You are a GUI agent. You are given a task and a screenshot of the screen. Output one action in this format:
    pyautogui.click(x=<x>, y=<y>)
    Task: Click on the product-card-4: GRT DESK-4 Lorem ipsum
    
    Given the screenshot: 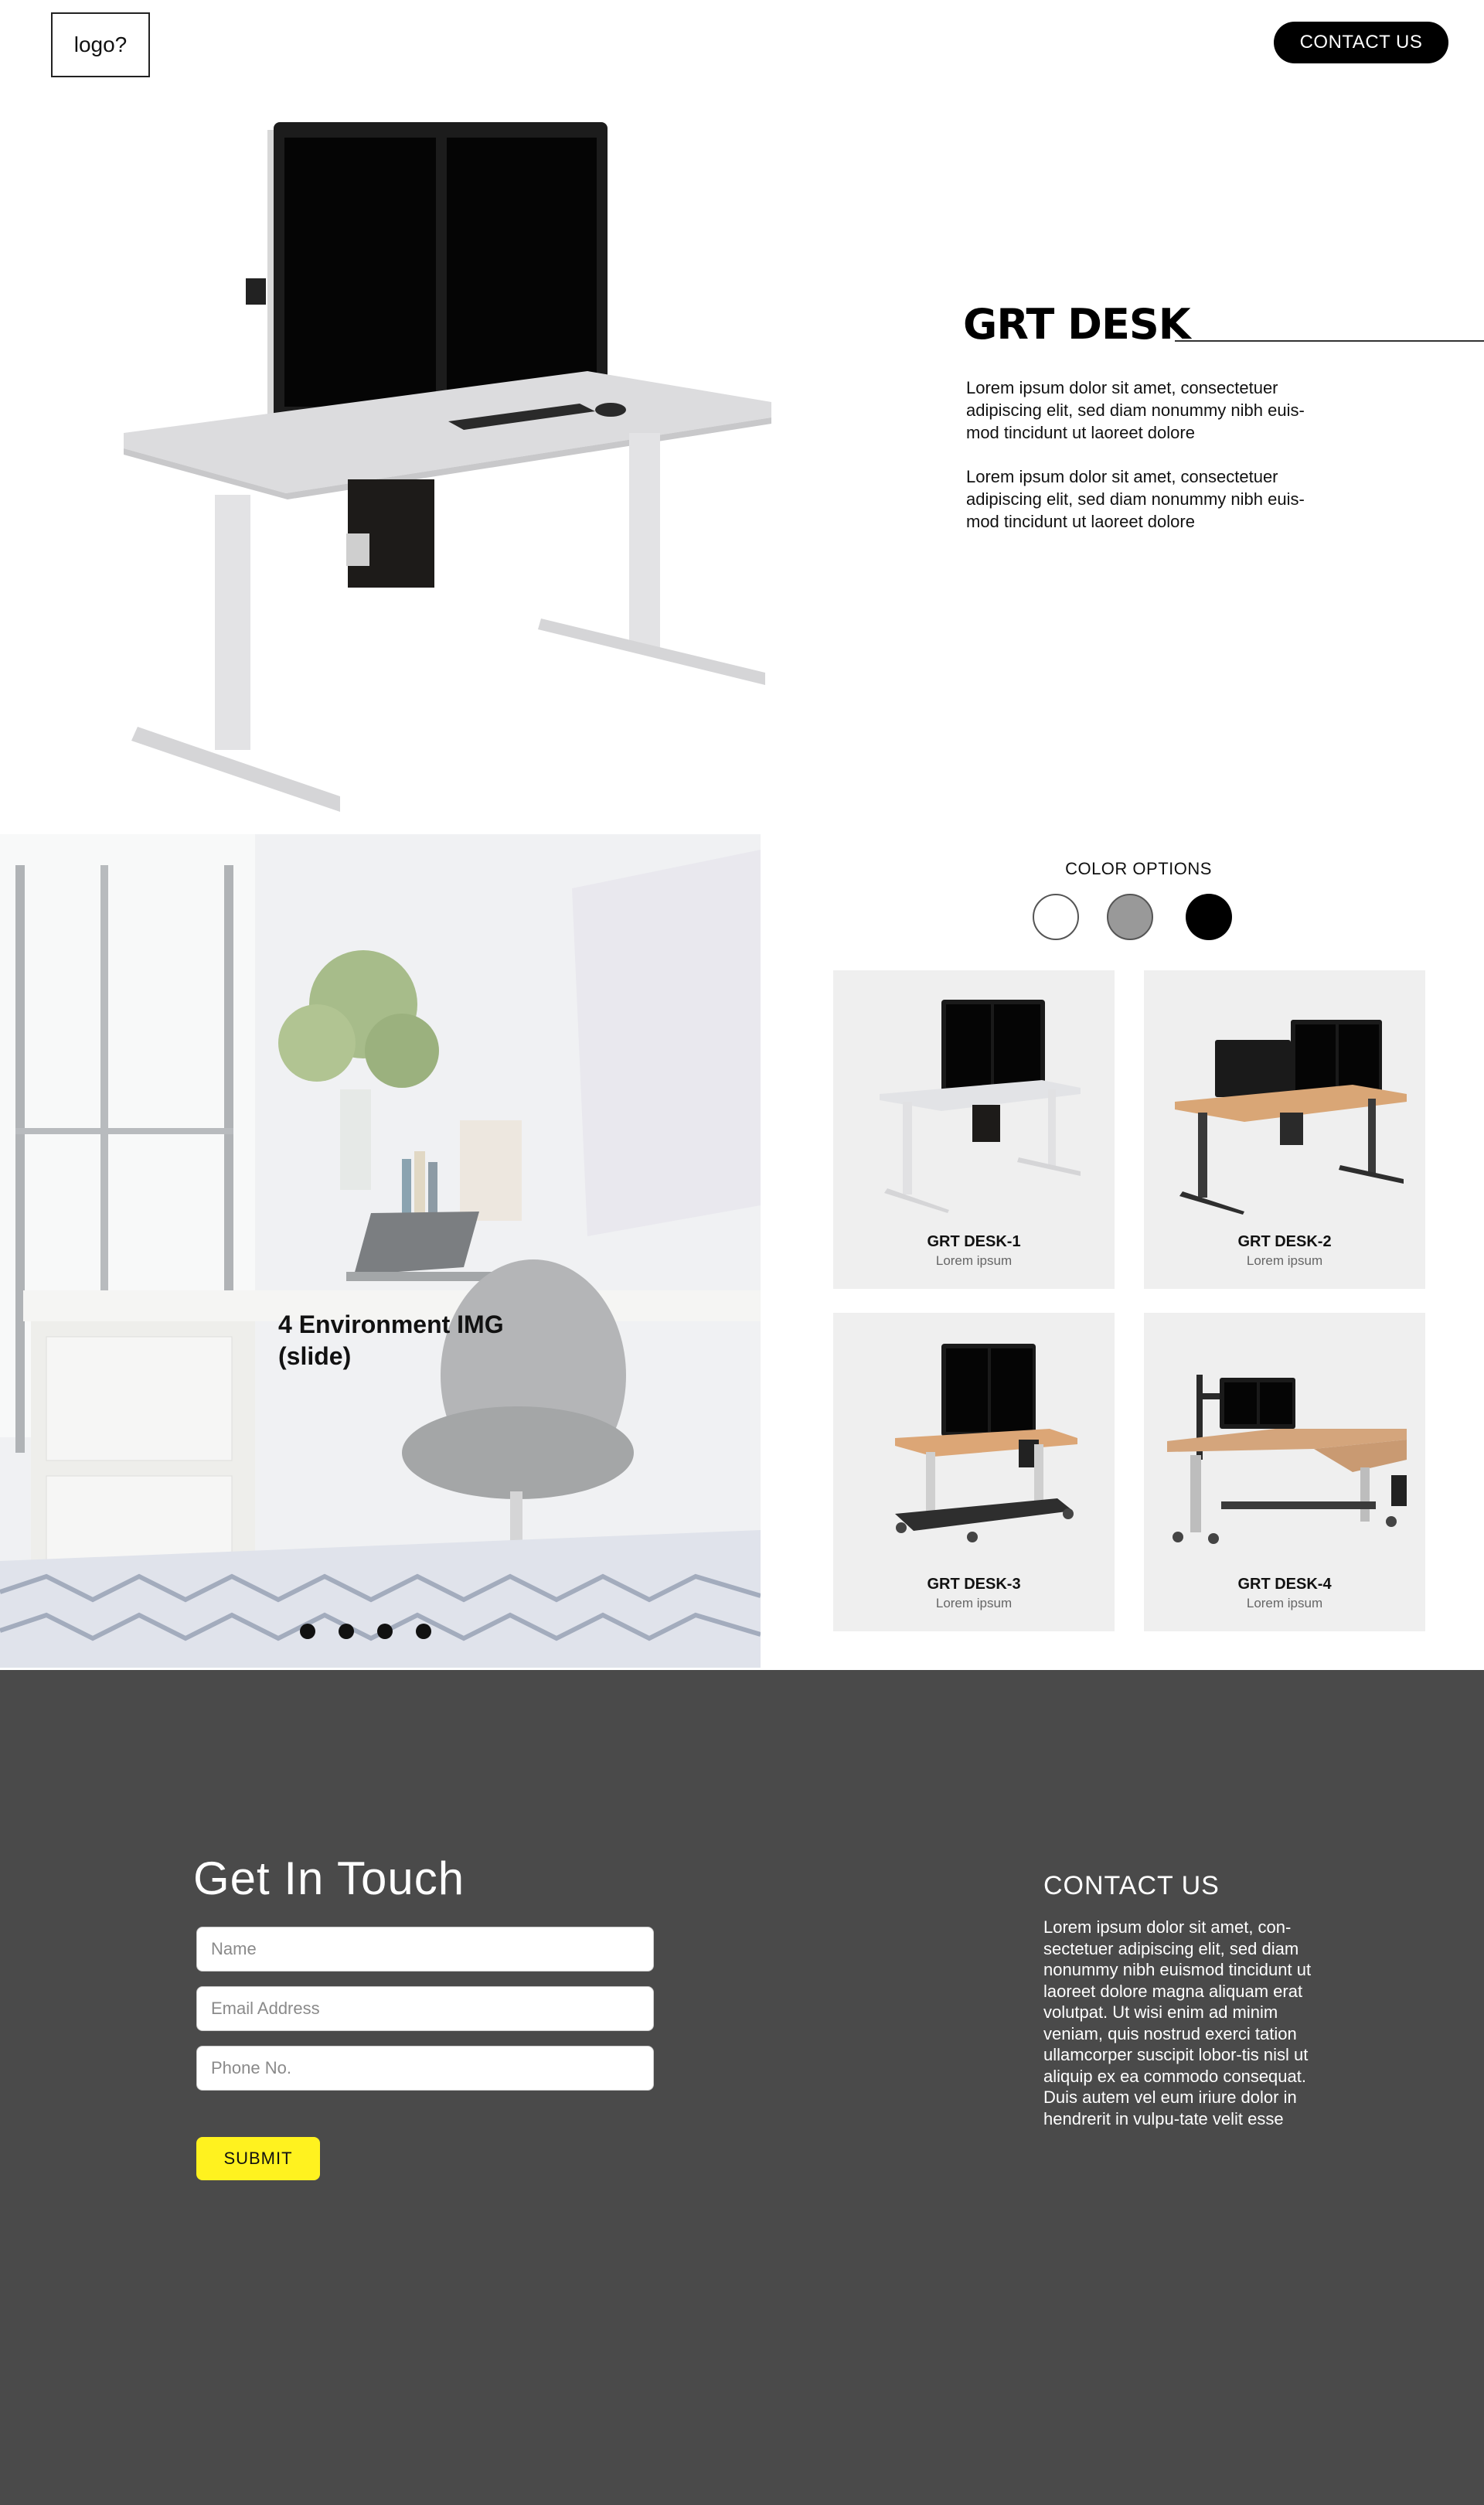 What is the action you would take?
    pyautogui.click(x=1284, y=1472)
    